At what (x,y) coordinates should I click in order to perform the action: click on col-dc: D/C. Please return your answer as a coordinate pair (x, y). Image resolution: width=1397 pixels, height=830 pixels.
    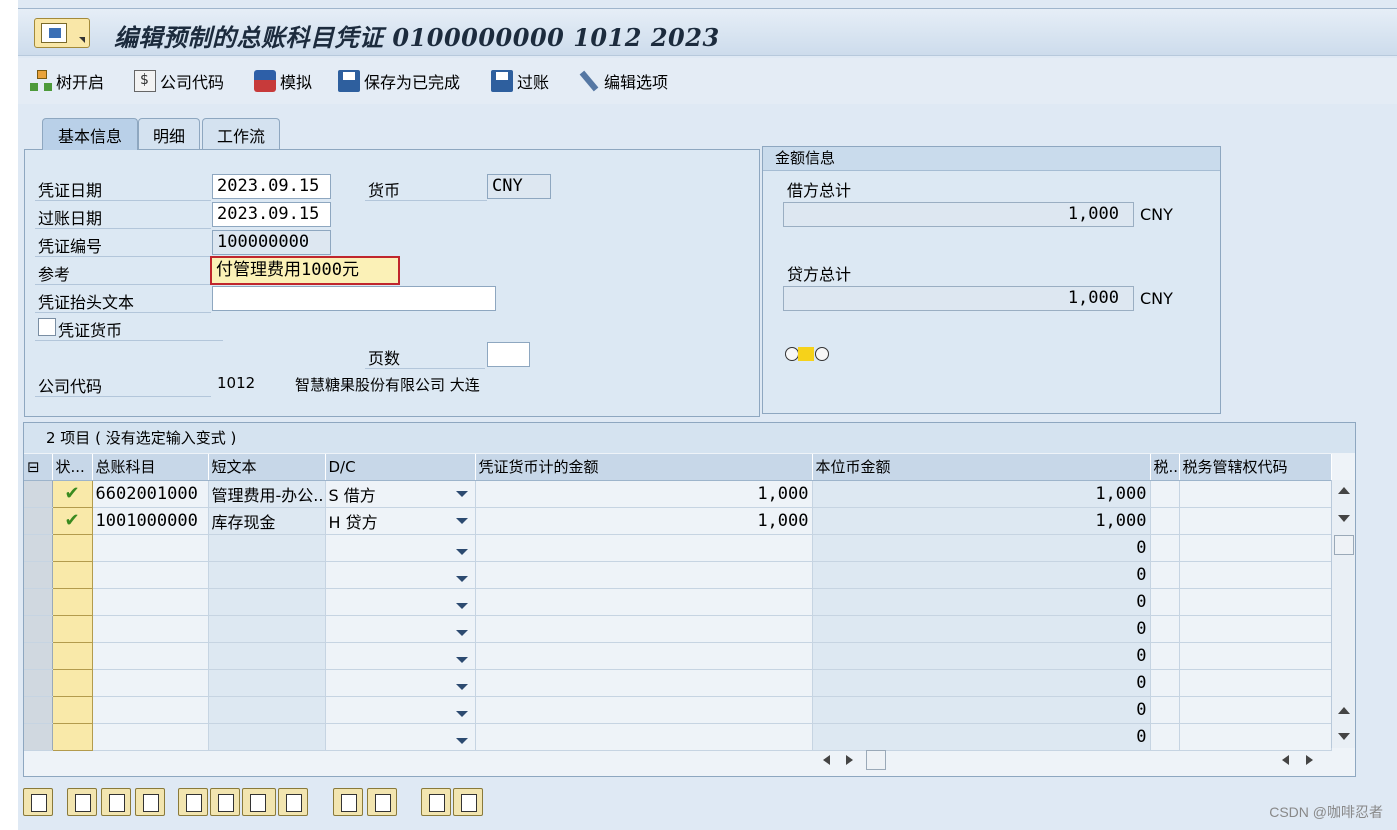
    Looking at the image, I should click on (400, 467).